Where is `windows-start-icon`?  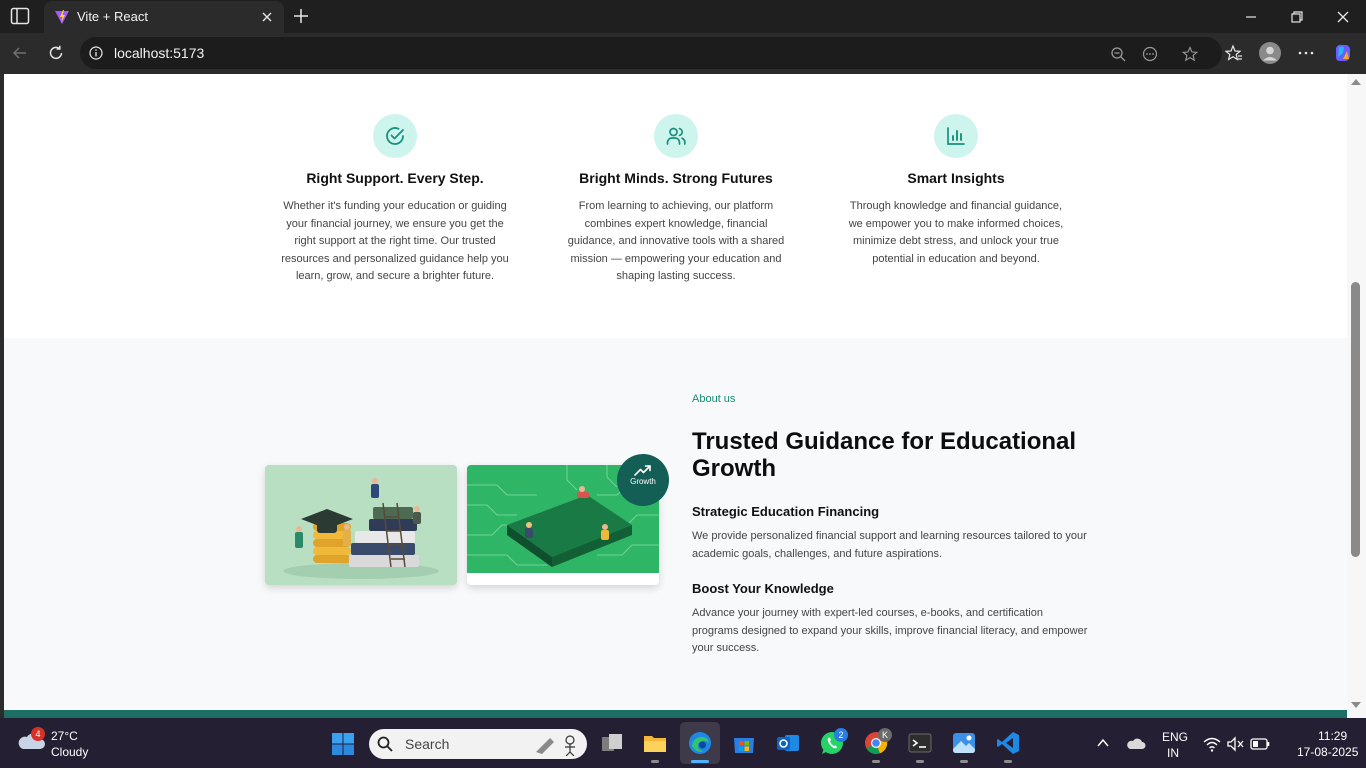
windows-start-icon is located at coordinates (343, 744).